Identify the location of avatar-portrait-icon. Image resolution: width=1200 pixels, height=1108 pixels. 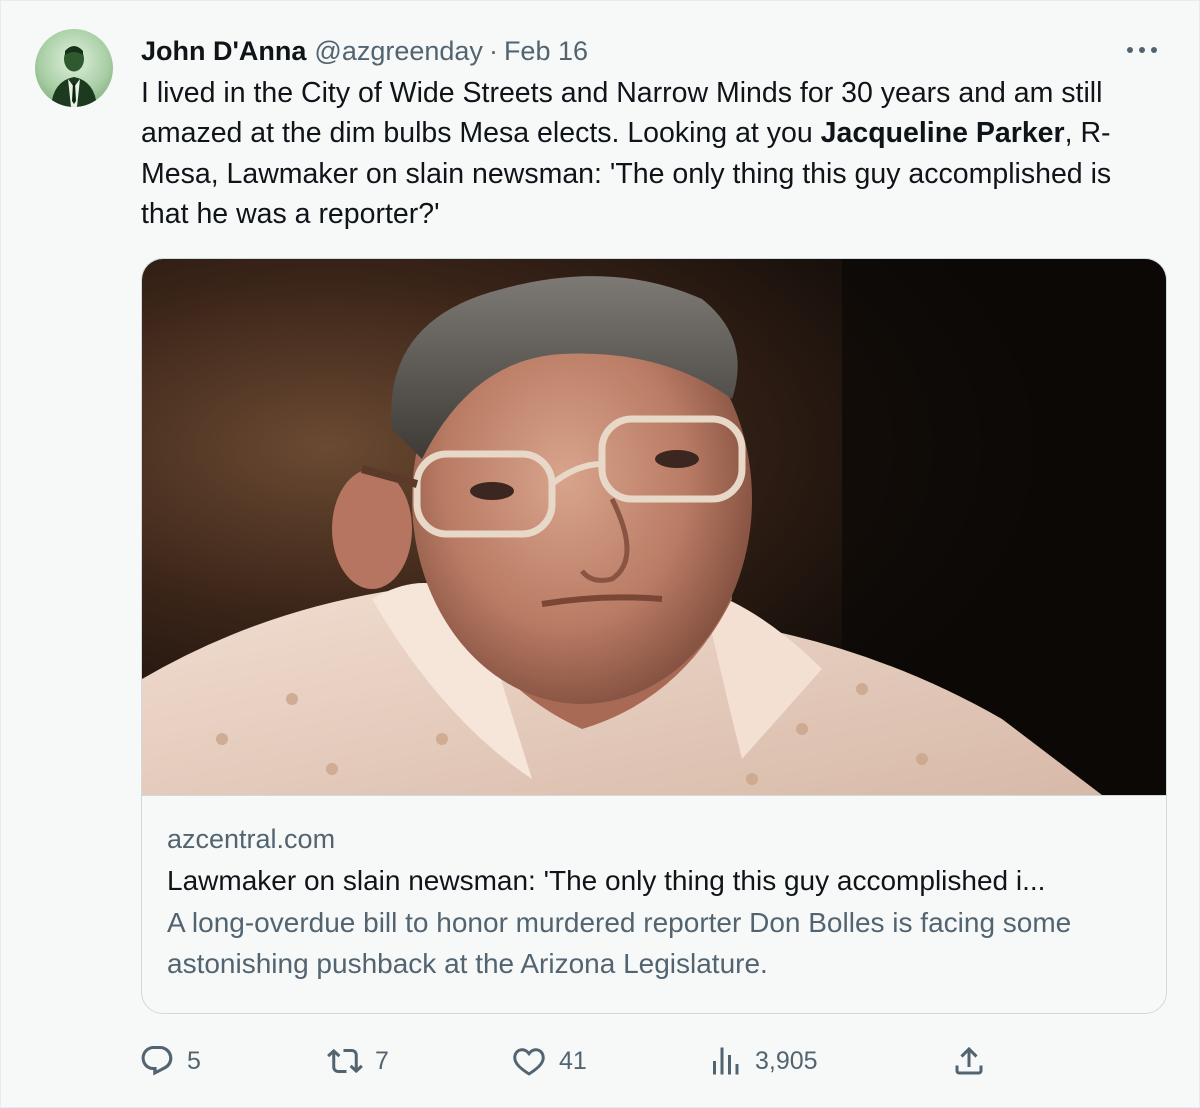
(74, 76).